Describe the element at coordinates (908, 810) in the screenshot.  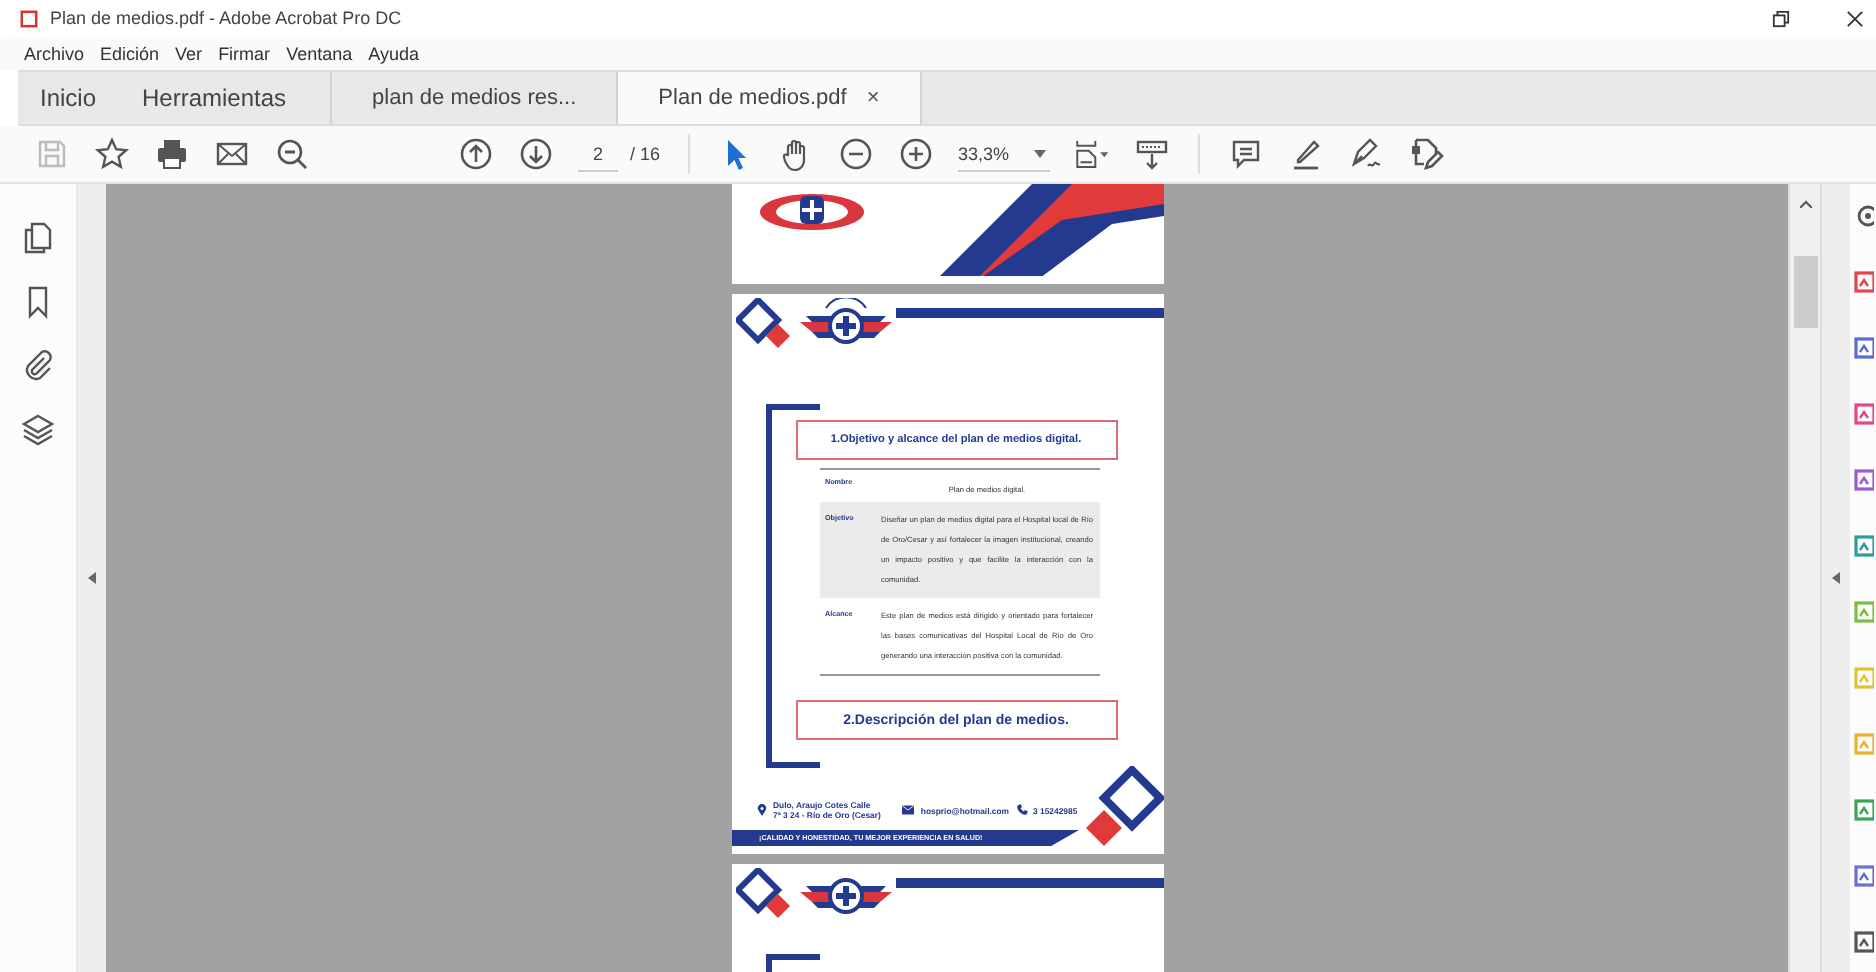
I see `mail-icon` at that location.